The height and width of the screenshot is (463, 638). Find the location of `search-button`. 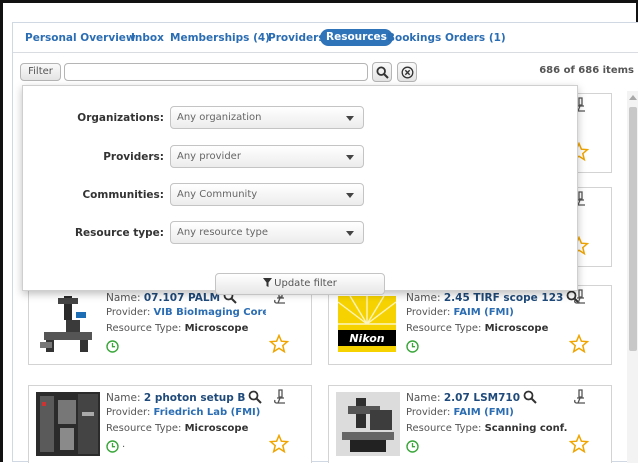

search-button is located at coordinates (382, 72).